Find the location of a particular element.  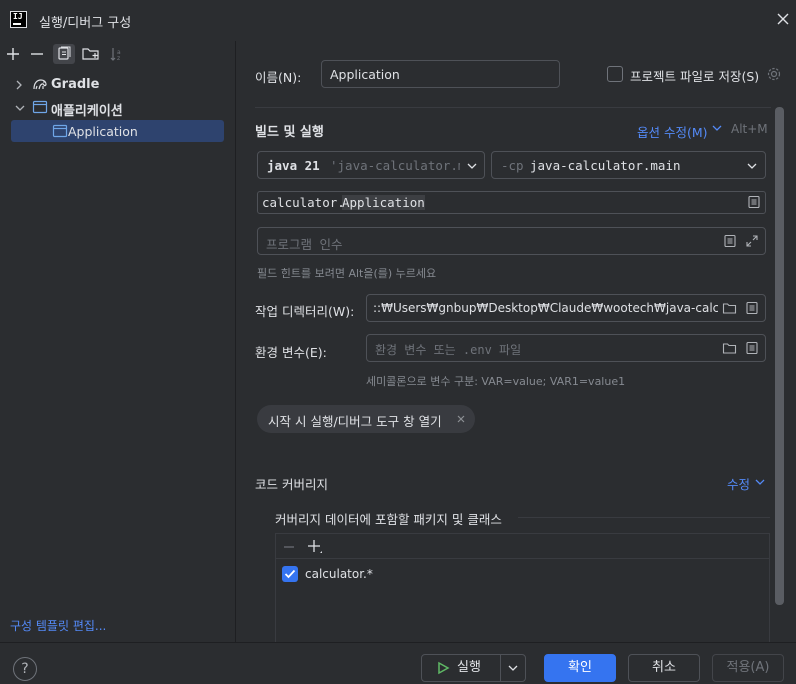

form-scrollbar is located at coordinates (779, 356).